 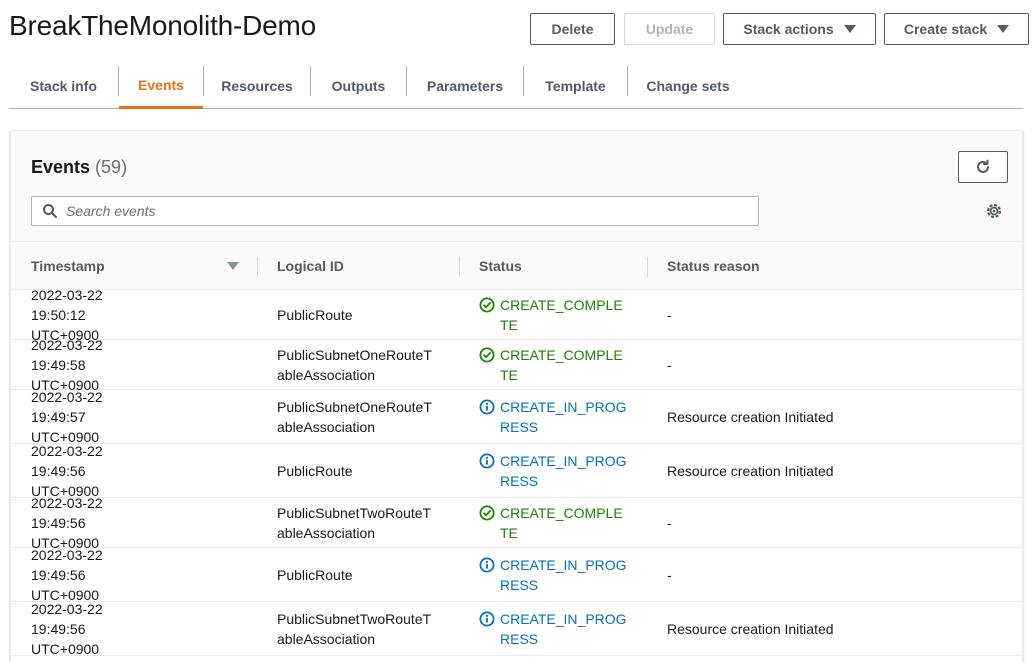 I want to click on tab-parameters: Parameters, so click(x=465, y=86).